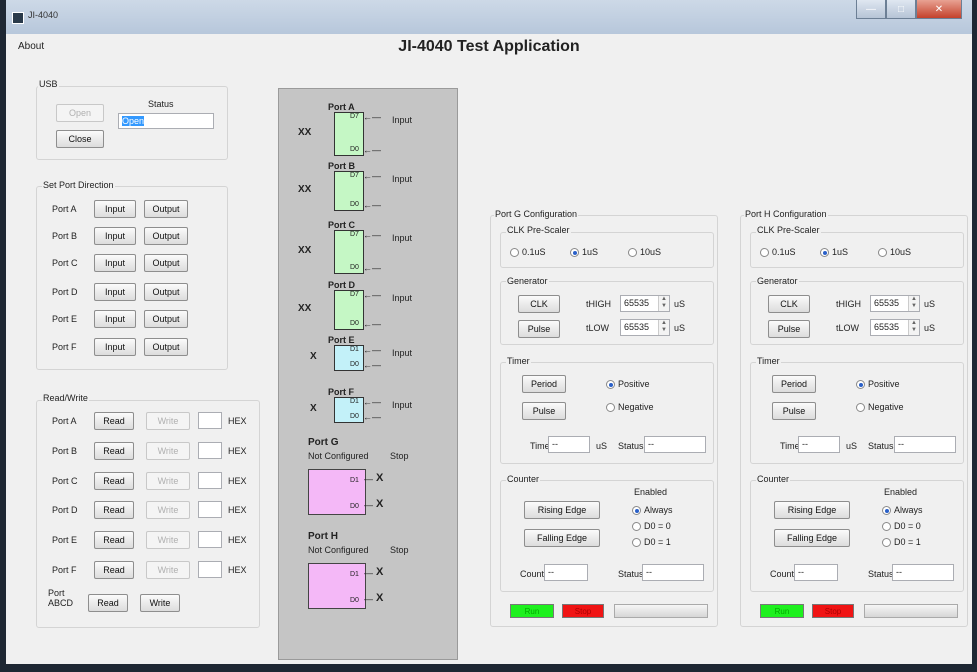 This screenshot has width=977, height=672. What do you see at coordinates (65, 398) in the screenshot?
I see `readwrite-group-title: Read/Write` at bounding box center [65, 398].